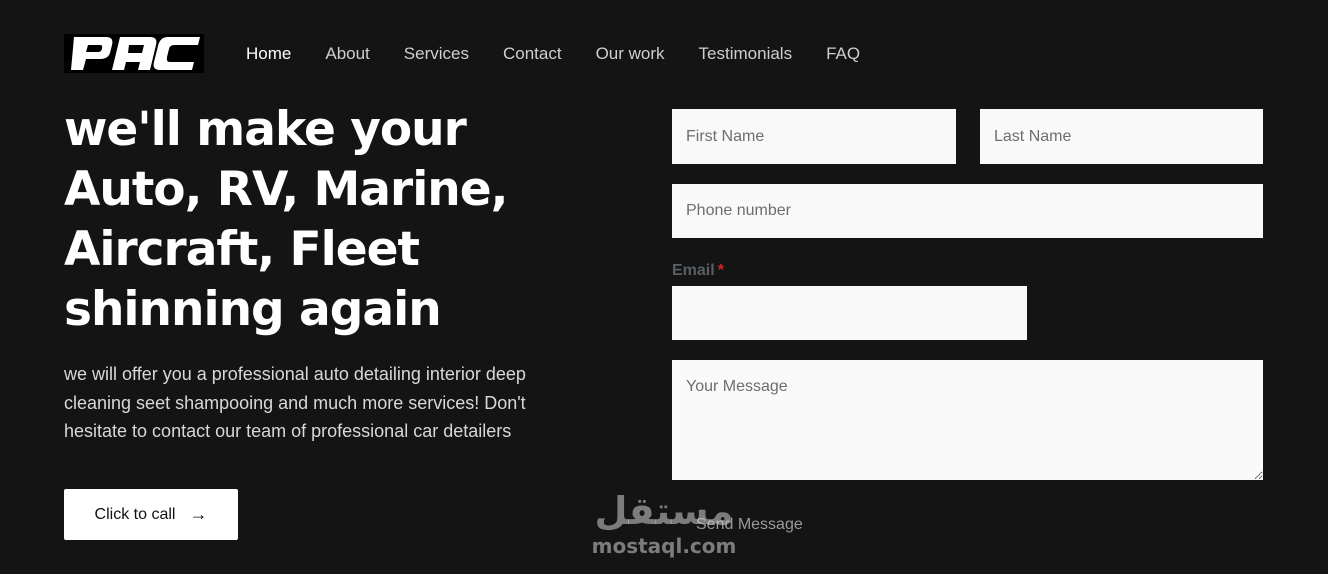 This screenshot has height=574, width=1328. What do you see at coordinates (693, 270) in the screenshot?
I see `email-label-text: Email` at bounding box center [693, 270].